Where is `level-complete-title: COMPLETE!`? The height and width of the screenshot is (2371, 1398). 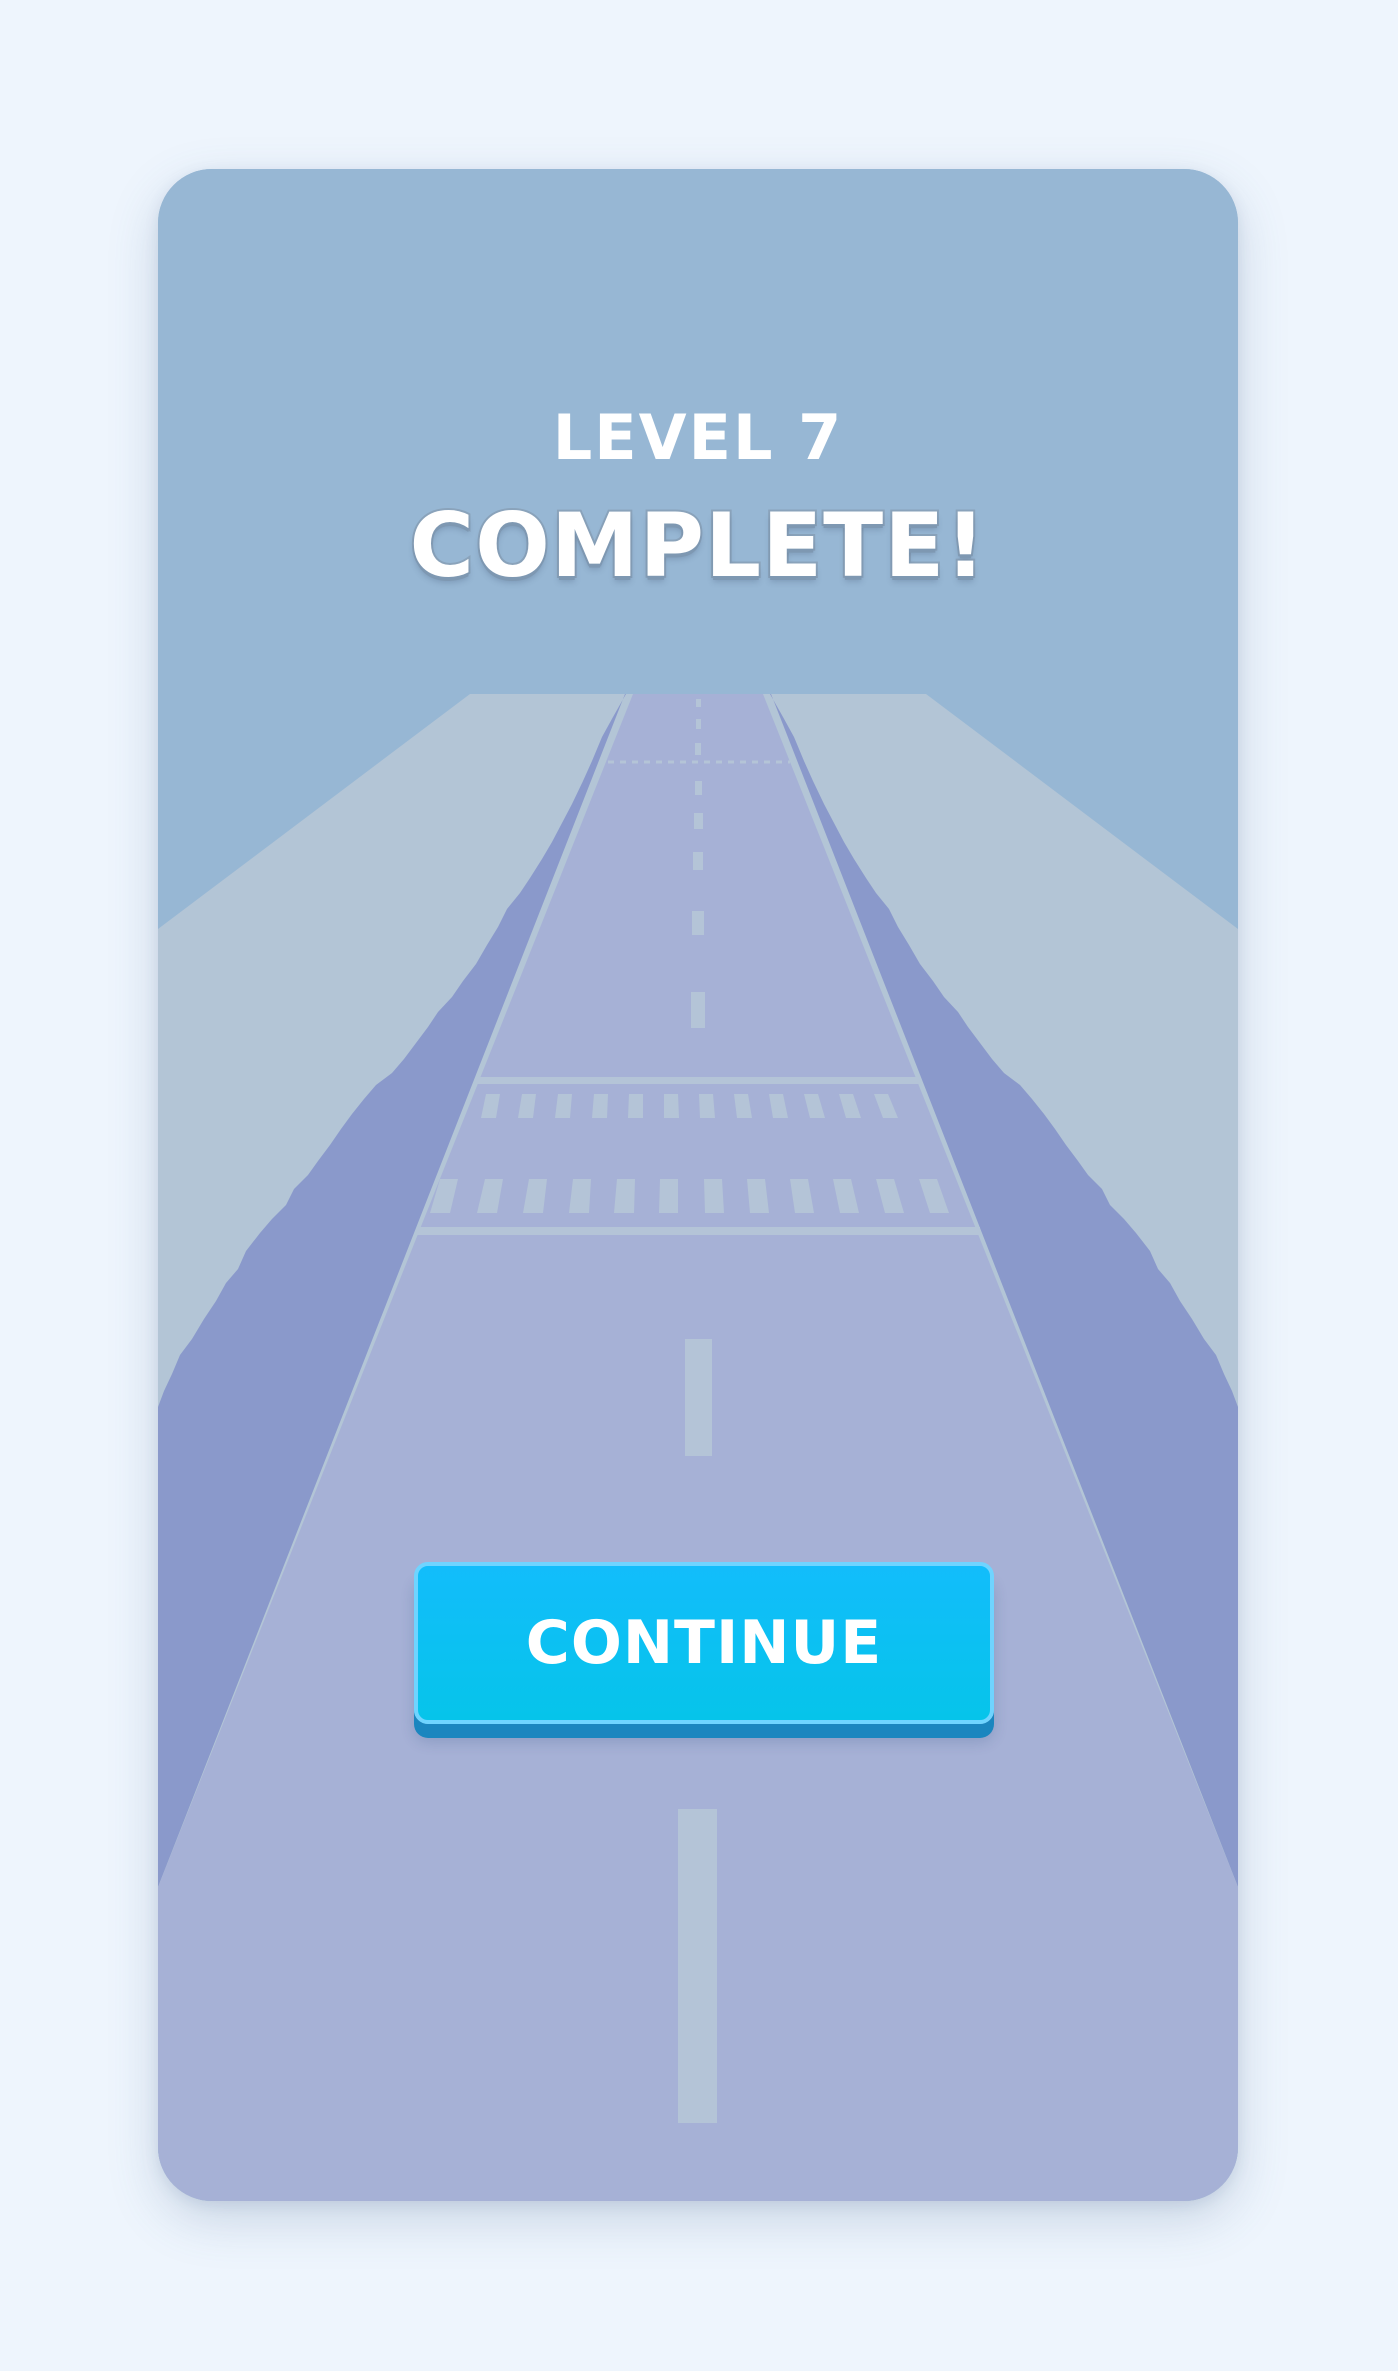
level-complete-title: COMPLETE! is located at coordinates (698, 545).